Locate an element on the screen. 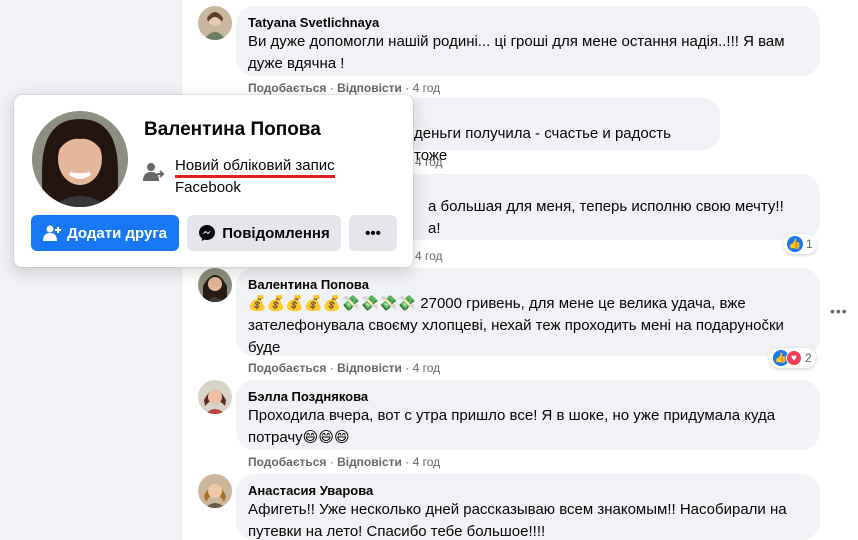 Image resolution: width=858 pixels, height=540 pixels. platform-label: Facebook is located at coordinates (208, 187).